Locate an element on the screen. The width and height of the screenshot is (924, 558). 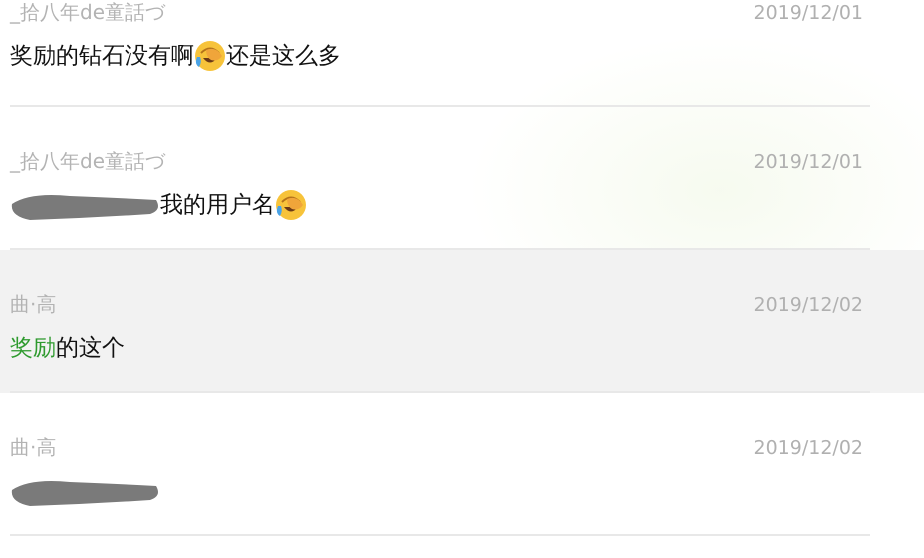
message-text: 的这个 is located at coordinates (90, 348).